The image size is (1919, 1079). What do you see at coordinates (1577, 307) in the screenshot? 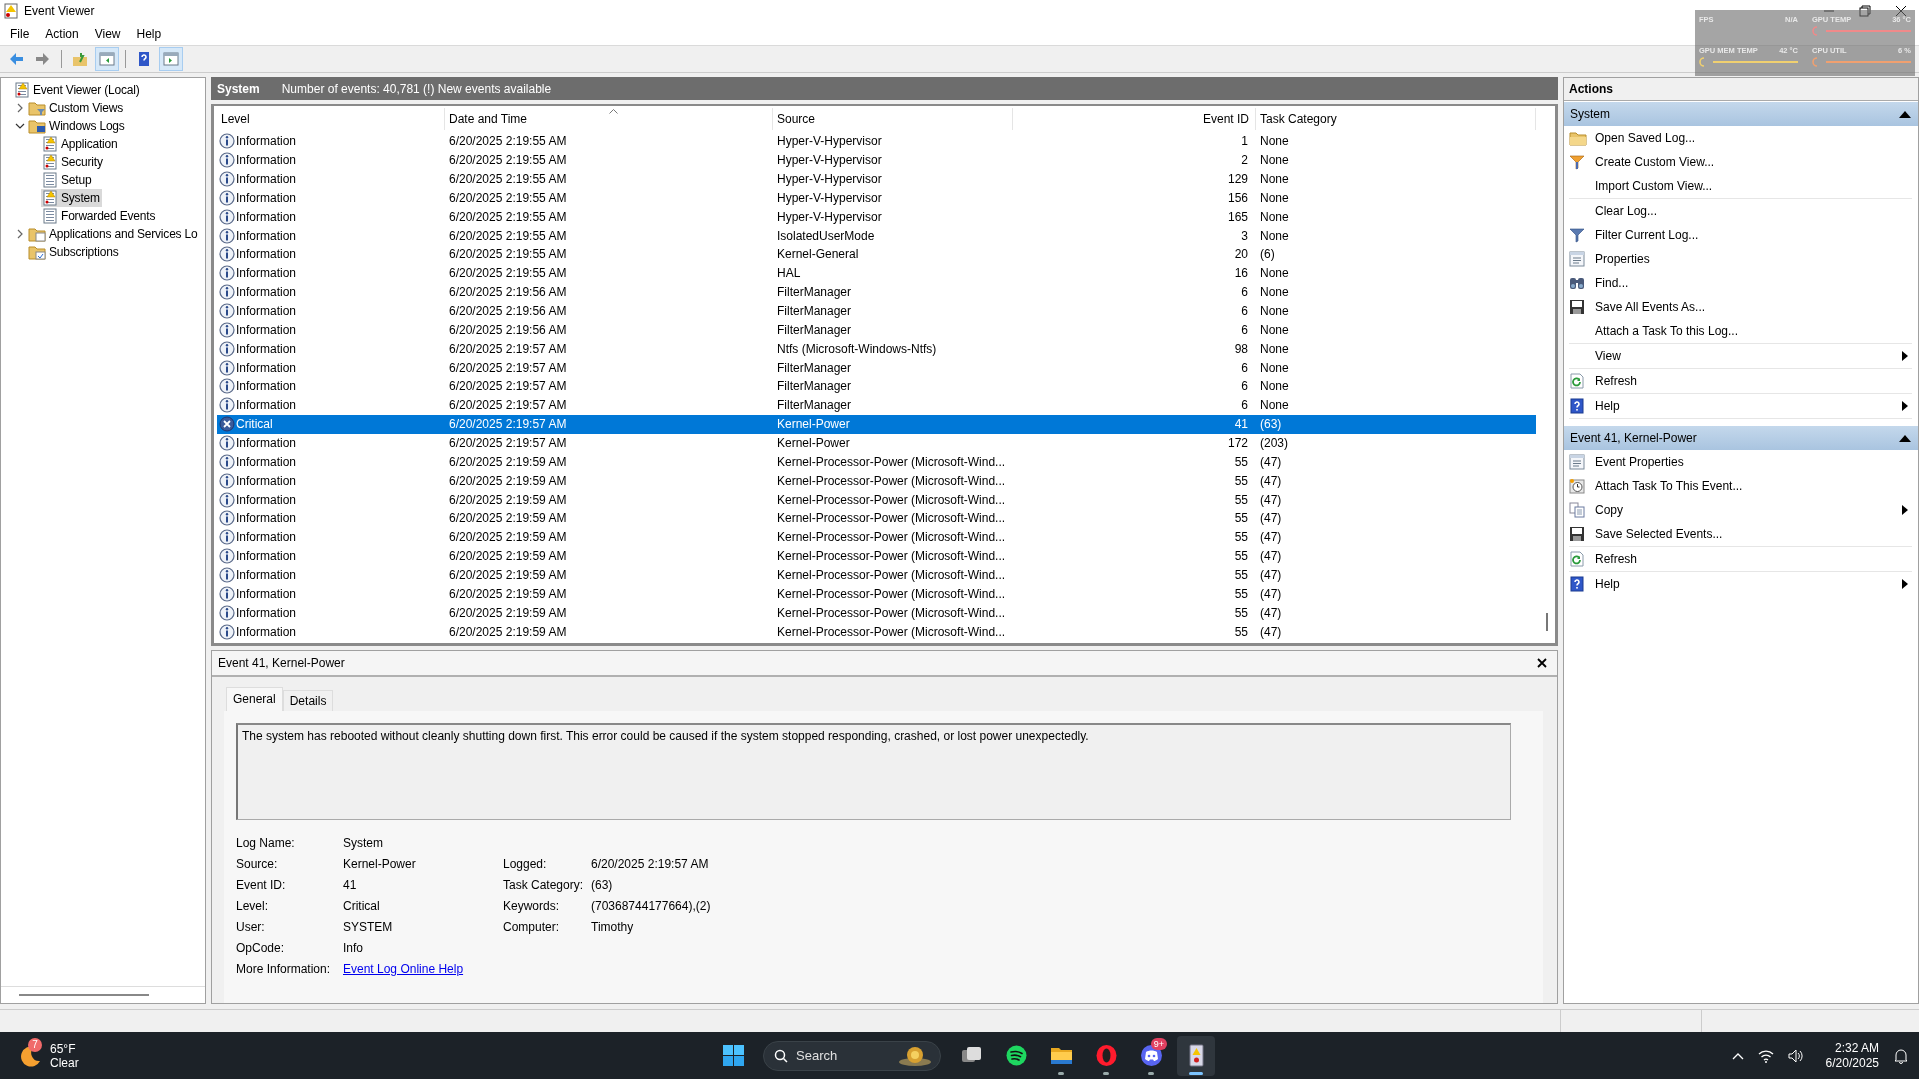
I see `save-icon` at bounding box center [1577, 307].